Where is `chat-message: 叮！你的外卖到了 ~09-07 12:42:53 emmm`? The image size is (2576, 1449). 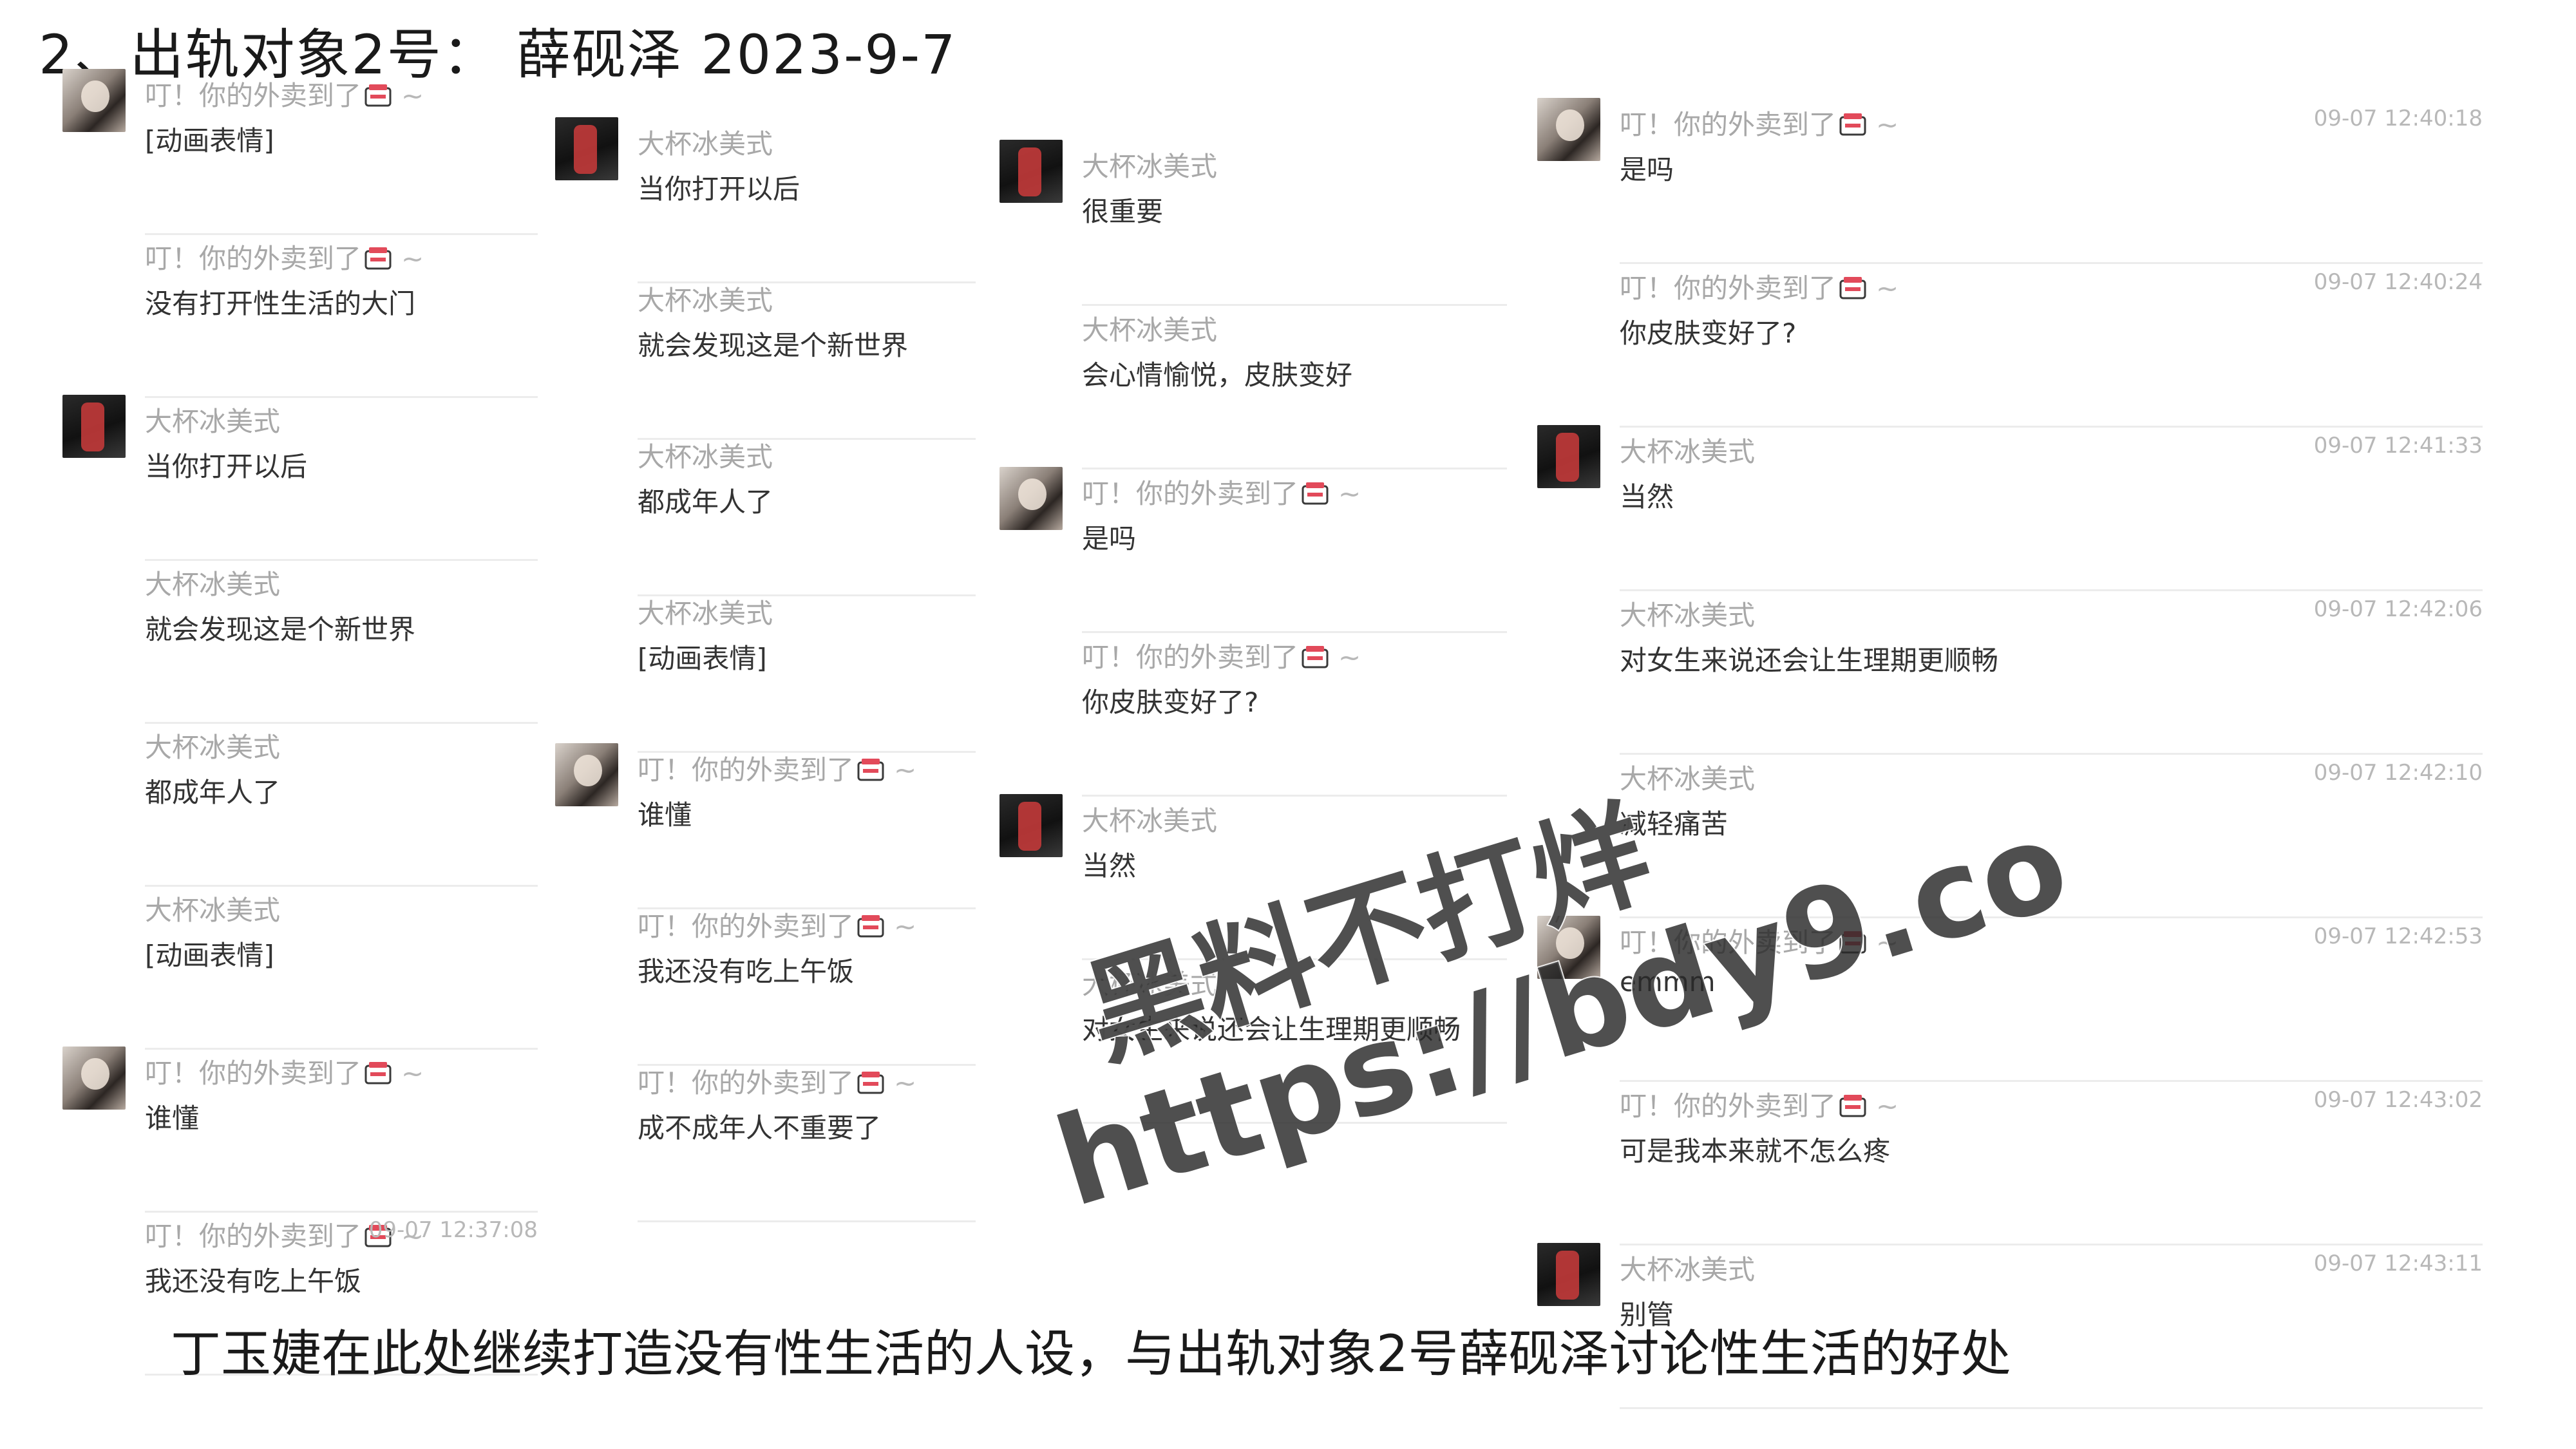
chat-message: 叮！你的外卖到了 ~09-07 12:42:53 emmm is located at coordinates (2010, 999).